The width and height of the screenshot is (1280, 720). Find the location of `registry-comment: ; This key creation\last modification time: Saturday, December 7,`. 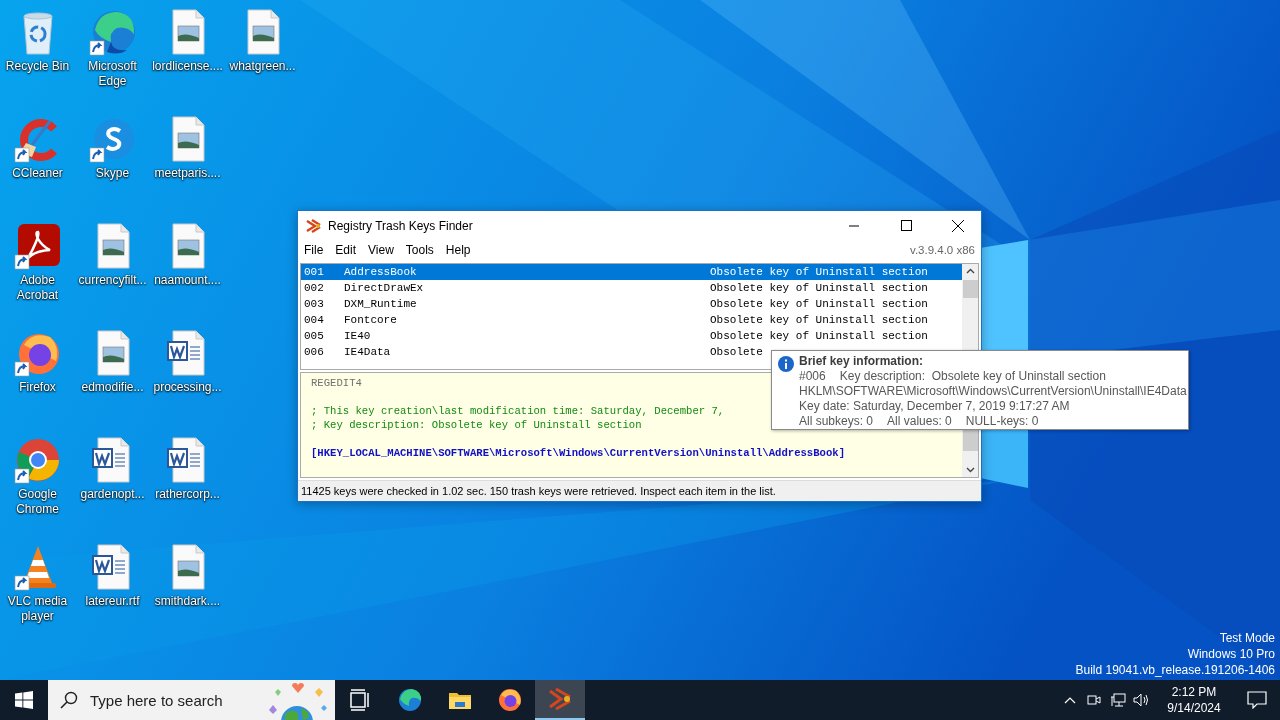

registry-comment: ; This key creation\last modification time: Saturday, December 7, is located at coordinates (518, 410).